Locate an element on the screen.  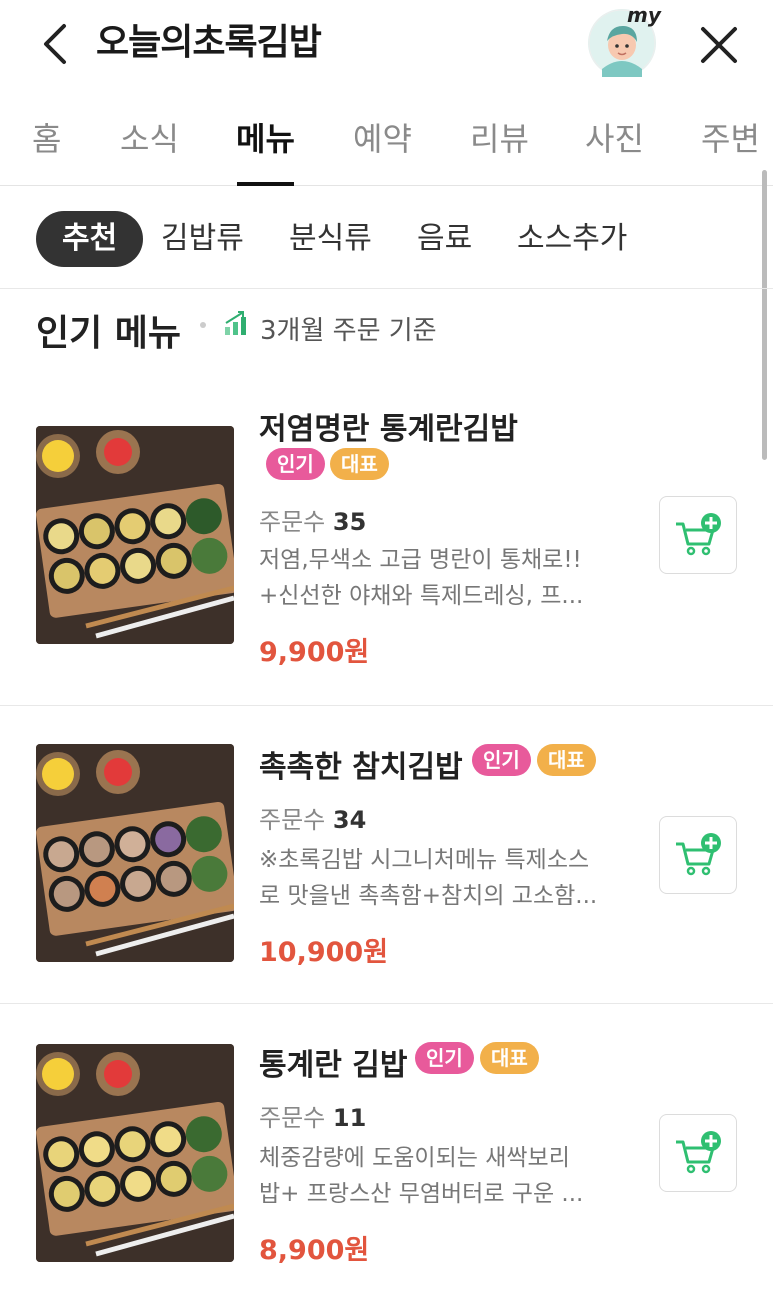
menu-item-price: 10,900원 is located at coordinates (324, 952).